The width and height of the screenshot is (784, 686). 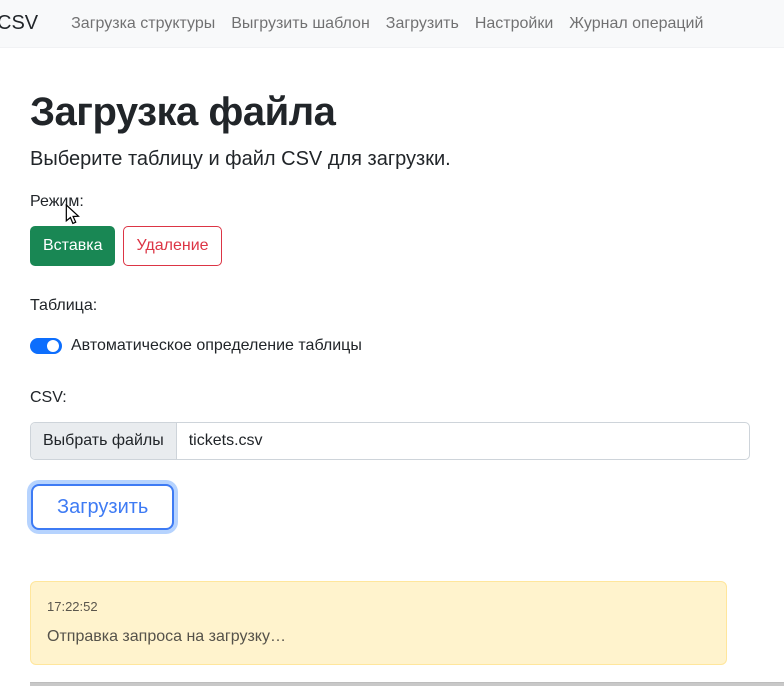 I want to click on upload-button: Загрузить, so click(x=103, y=507).